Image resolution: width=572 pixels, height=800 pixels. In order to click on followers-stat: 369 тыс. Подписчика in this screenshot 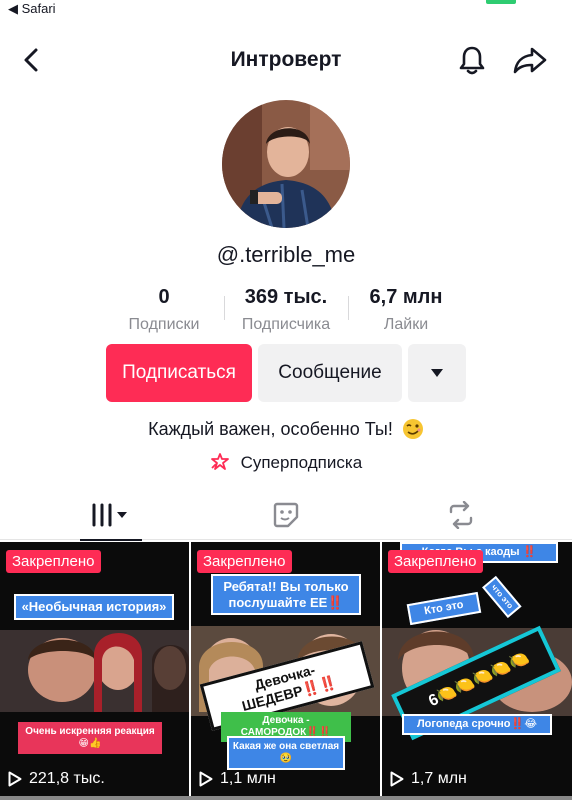, I will do `click(286, 310)`.